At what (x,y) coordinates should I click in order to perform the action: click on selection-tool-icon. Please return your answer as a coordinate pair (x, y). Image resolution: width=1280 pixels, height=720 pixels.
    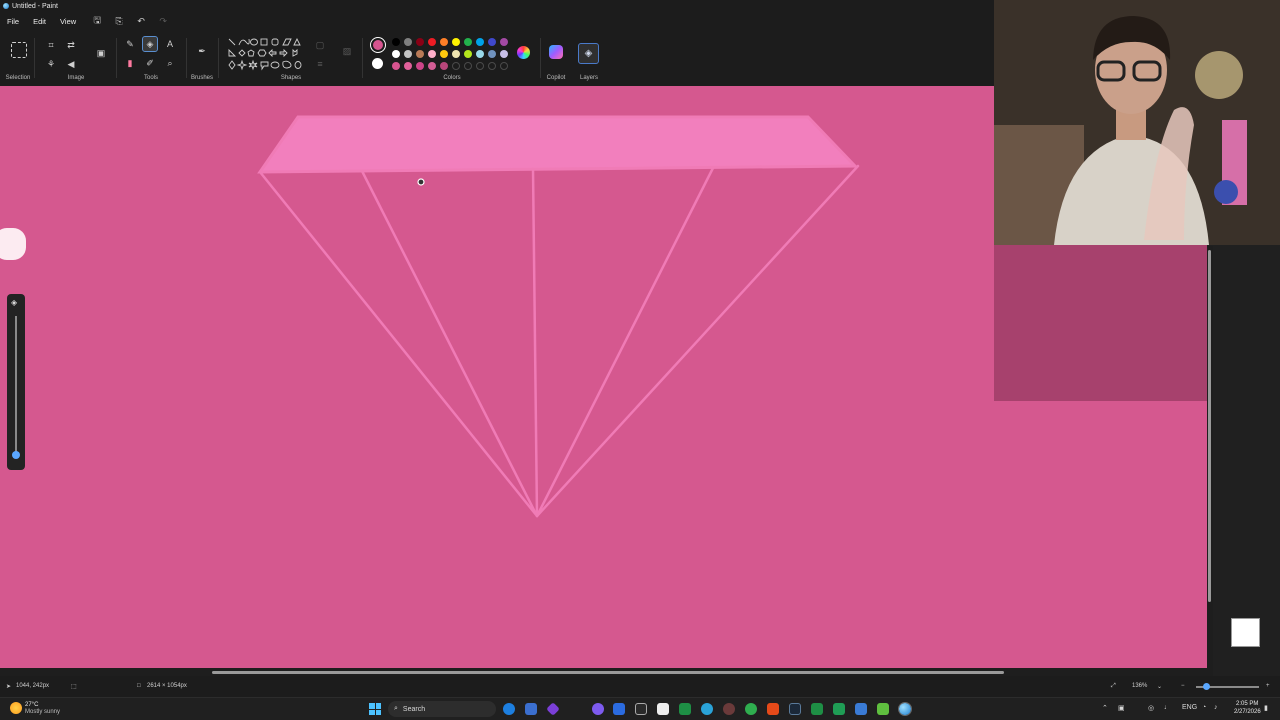
    Looking at the image, I should click on (19, 50).